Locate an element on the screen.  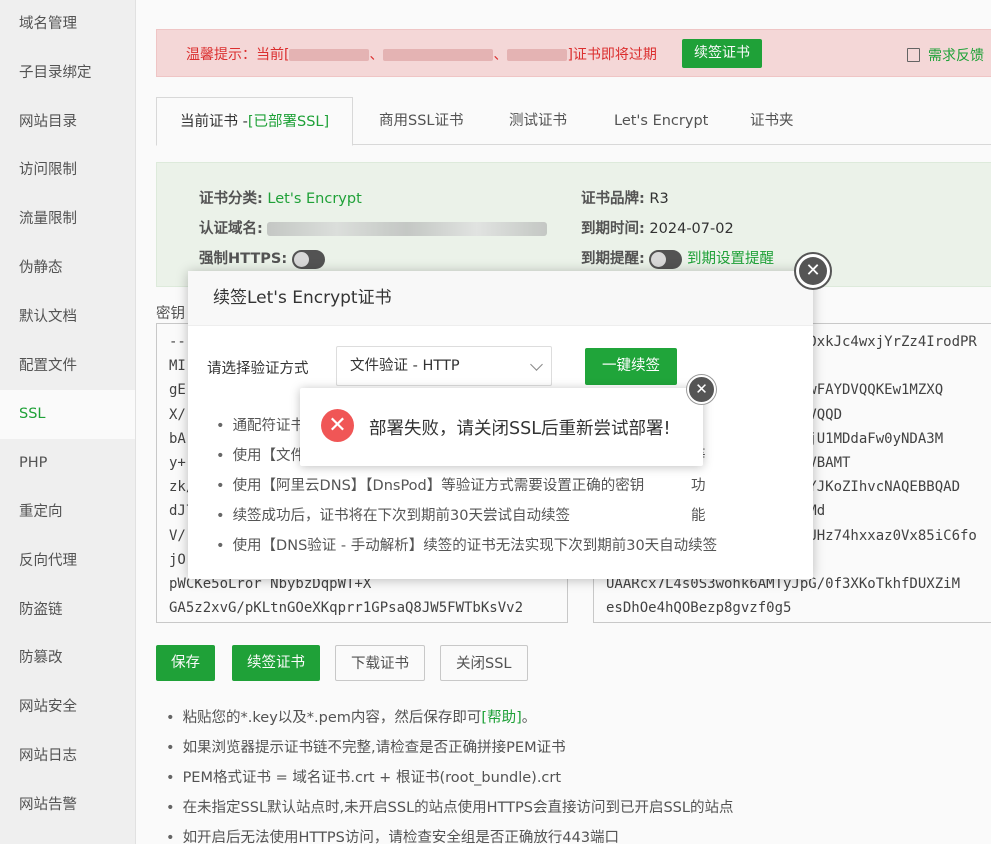
error-toast-close-button: ✕ is located at coordinates (701, 389).